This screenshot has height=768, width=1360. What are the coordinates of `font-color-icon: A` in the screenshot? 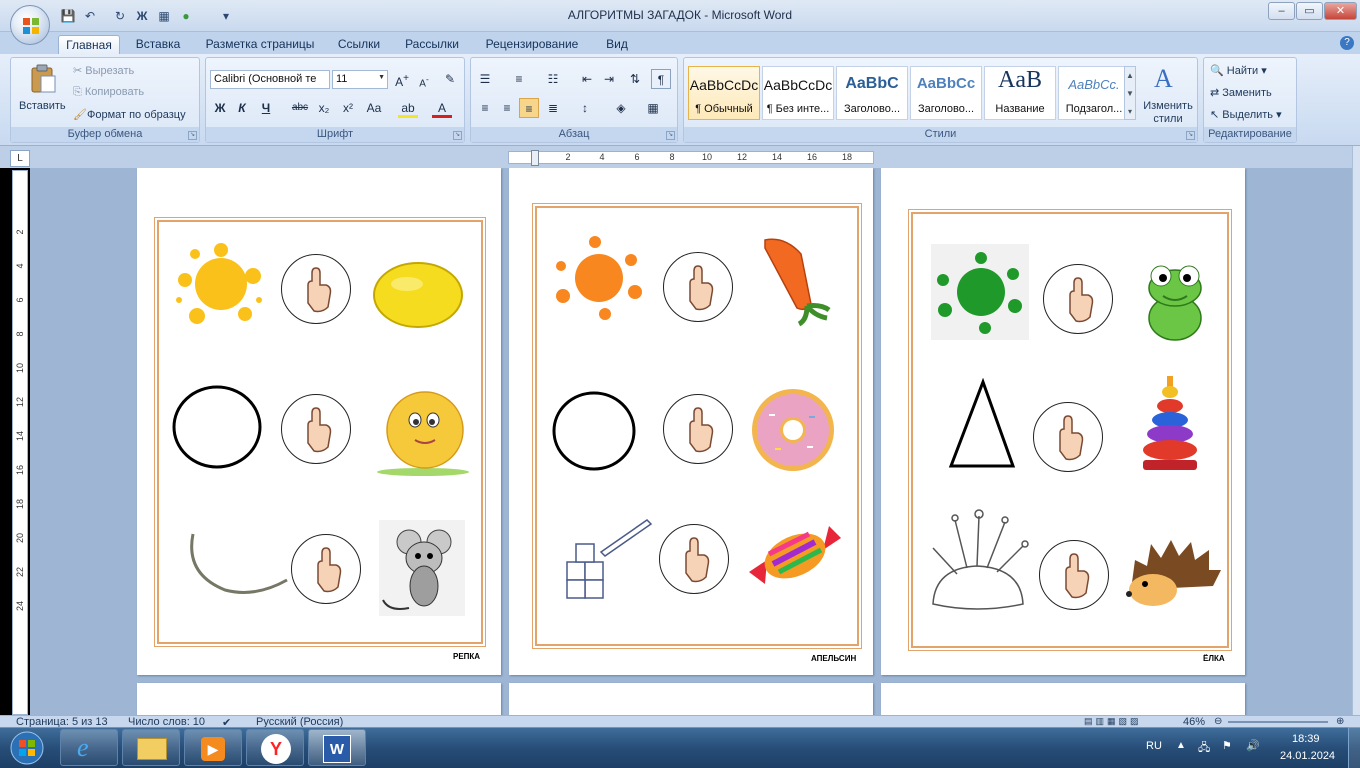 It's located at (442, 108).